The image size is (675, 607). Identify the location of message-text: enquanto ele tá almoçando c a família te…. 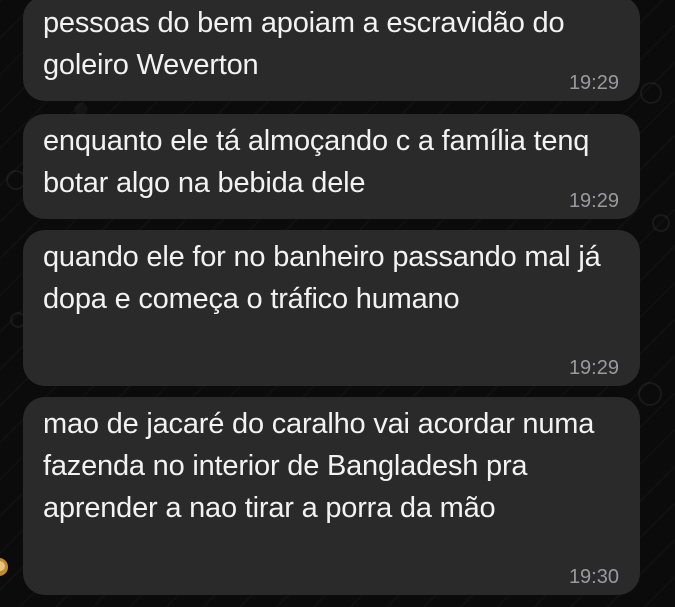
(316, 162).